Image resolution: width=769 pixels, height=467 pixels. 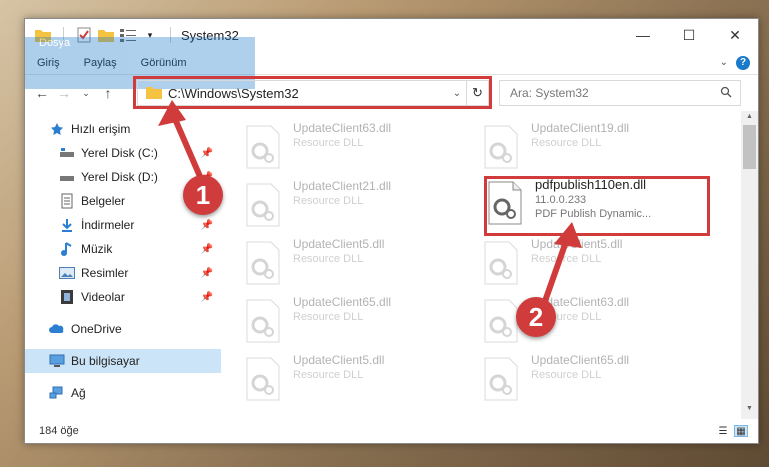 What do you see at coordinates (743, 62) in the screenshot?
I see `help-icon: ?` at bounding box center [743, 62].